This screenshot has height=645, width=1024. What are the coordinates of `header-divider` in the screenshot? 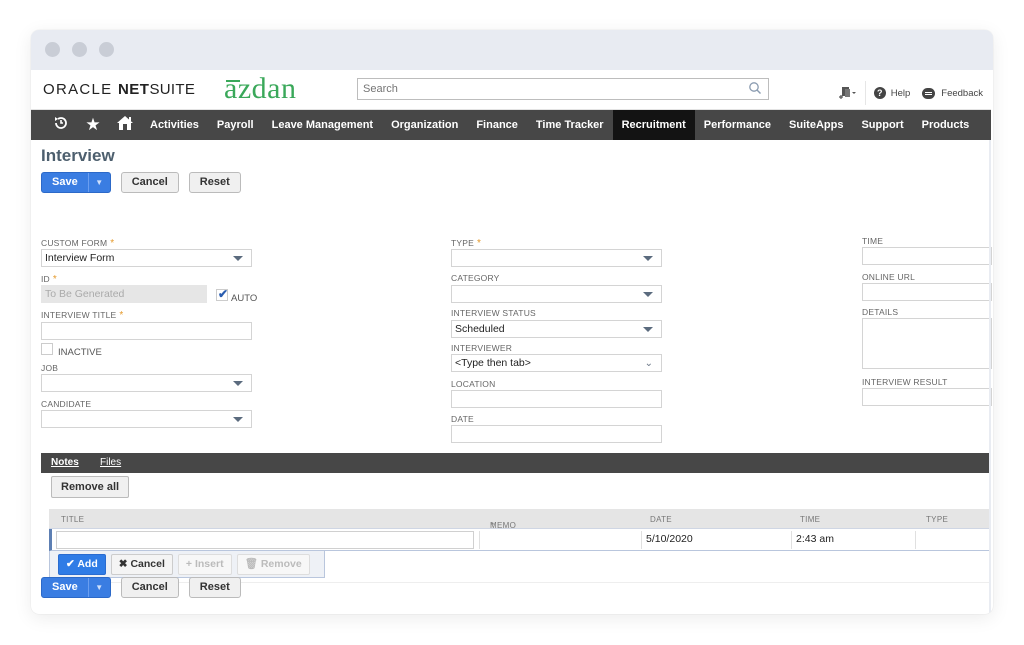 It's located at (865, 93).